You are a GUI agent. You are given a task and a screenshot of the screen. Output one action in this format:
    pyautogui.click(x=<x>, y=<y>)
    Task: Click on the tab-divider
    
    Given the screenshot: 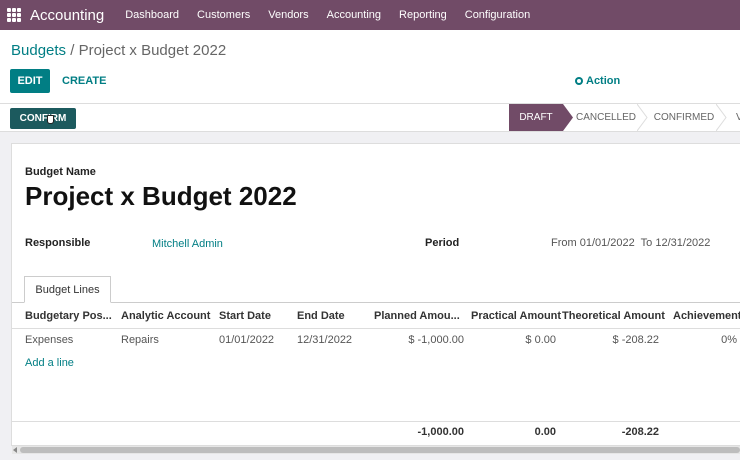 What is the action you would take?
    pyautogui.click(x=376, y=302)
    